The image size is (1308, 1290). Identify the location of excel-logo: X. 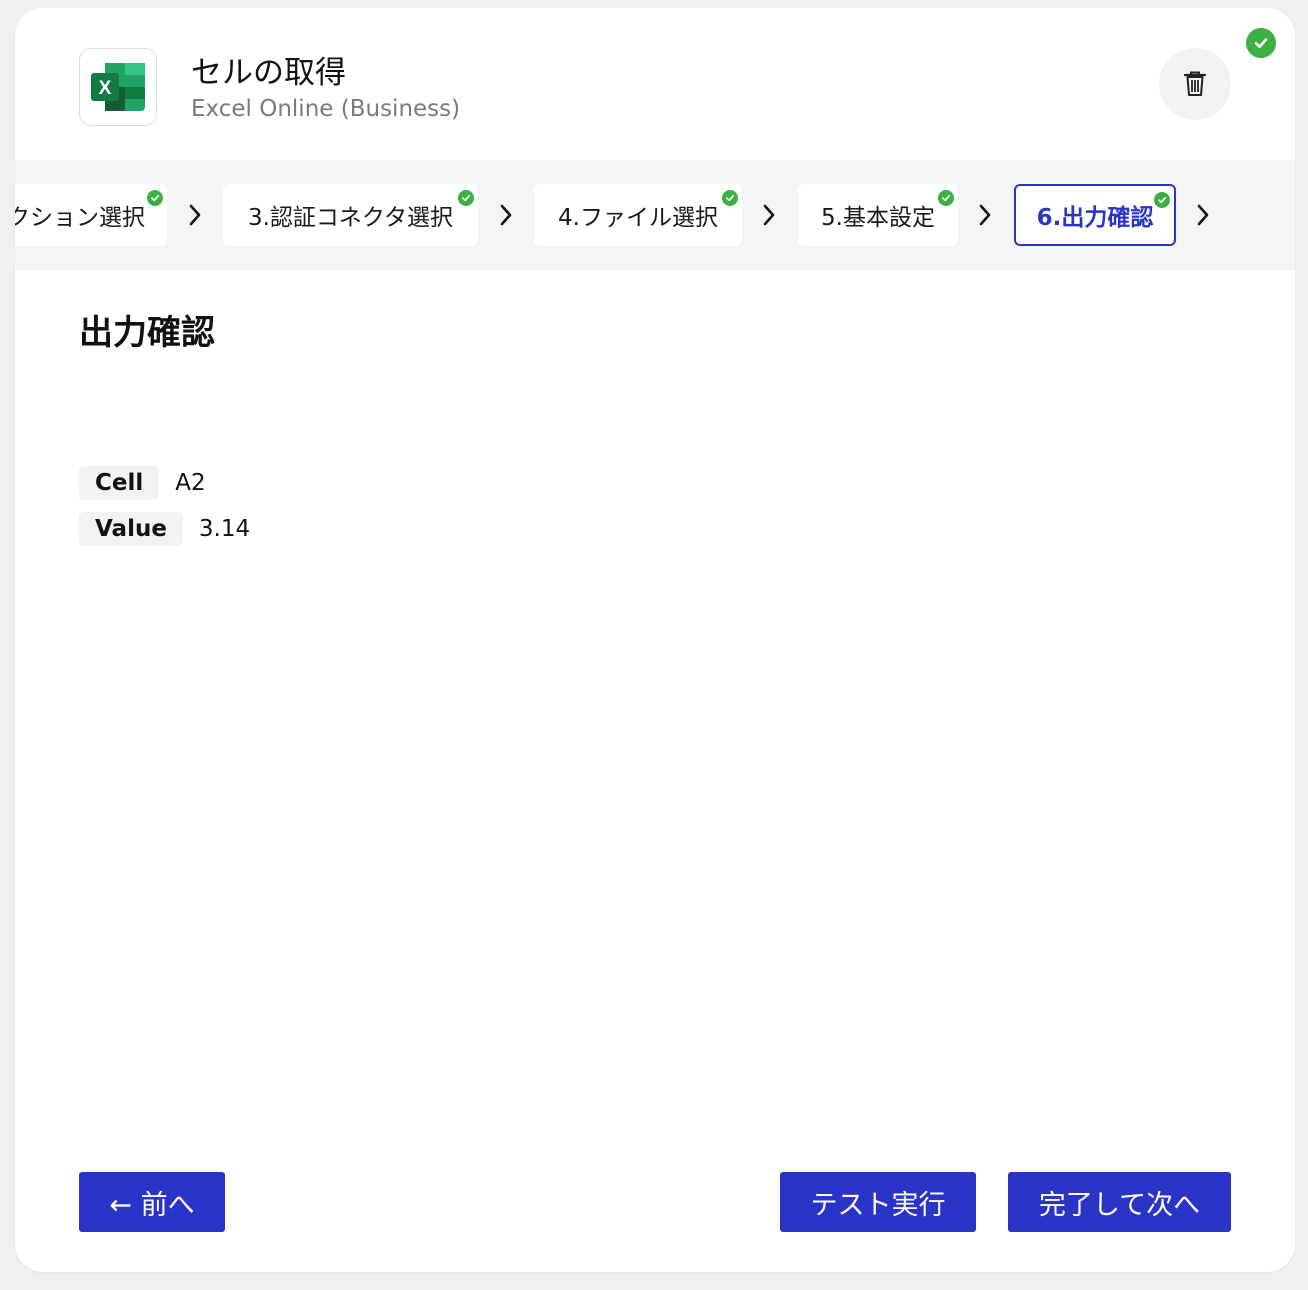
(118, 87).